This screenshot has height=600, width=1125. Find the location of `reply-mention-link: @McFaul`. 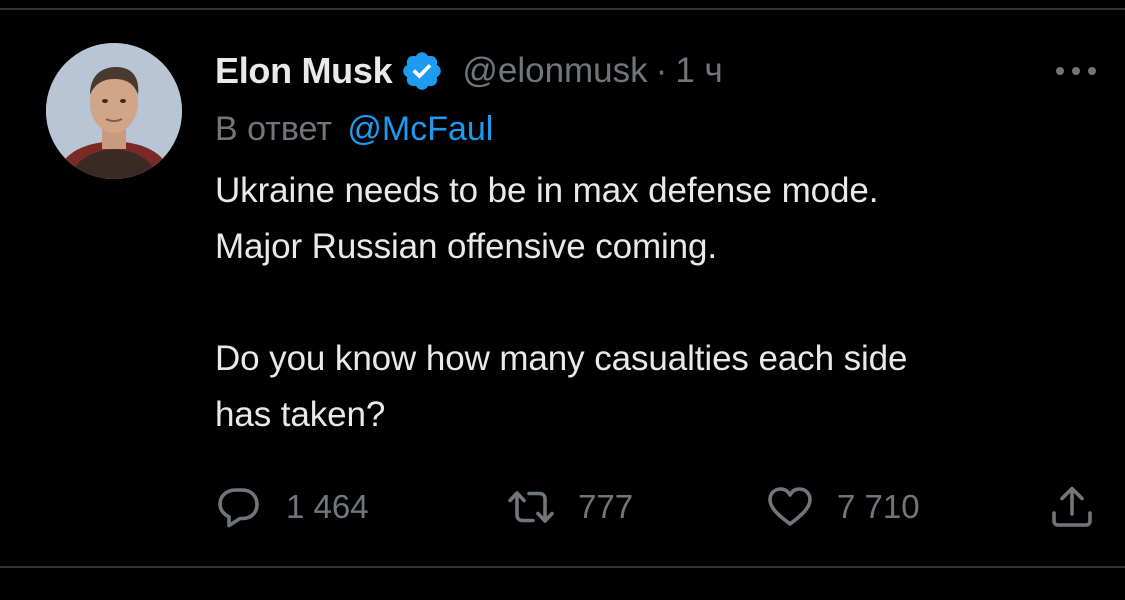

reply-mention-link: @McFaul is located at coordinates (420, 129).